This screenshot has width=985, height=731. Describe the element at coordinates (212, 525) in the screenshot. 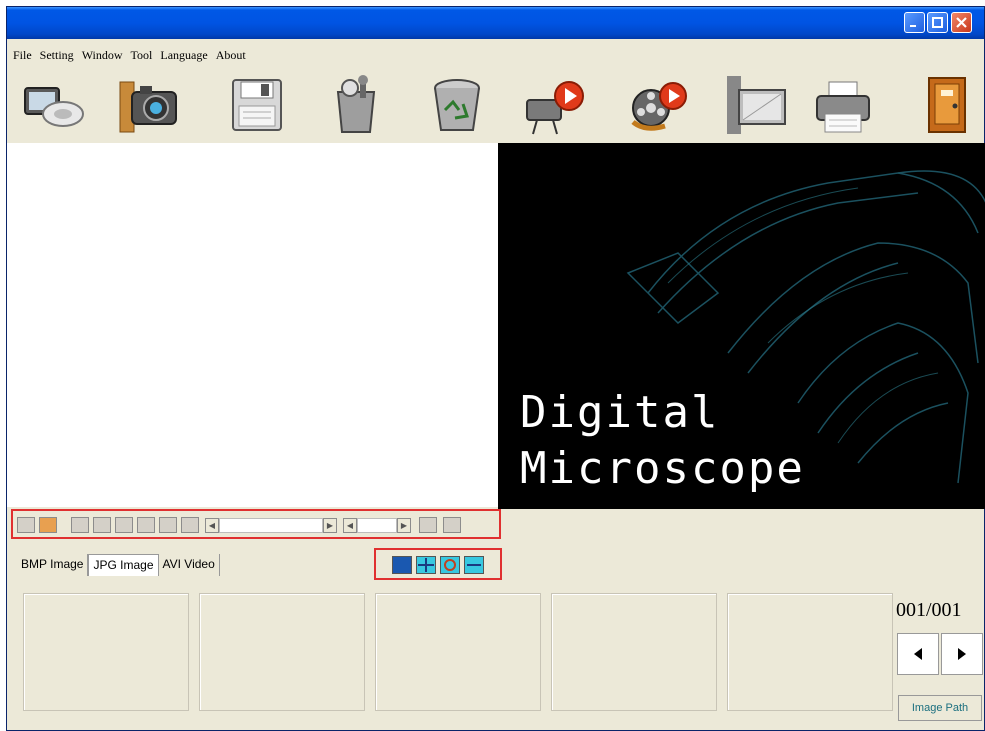

I see `scroll-left-arrow-1: ◀` at that location.